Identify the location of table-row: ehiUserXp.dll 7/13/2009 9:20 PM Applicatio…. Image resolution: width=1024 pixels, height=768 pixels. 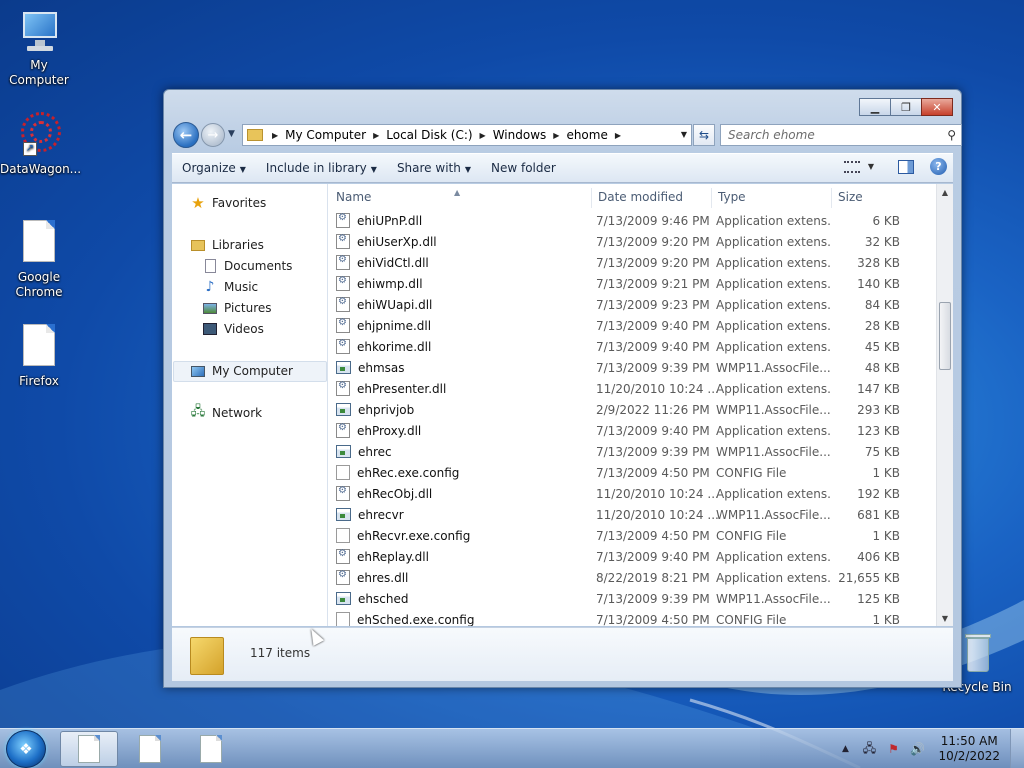
(620, 241).